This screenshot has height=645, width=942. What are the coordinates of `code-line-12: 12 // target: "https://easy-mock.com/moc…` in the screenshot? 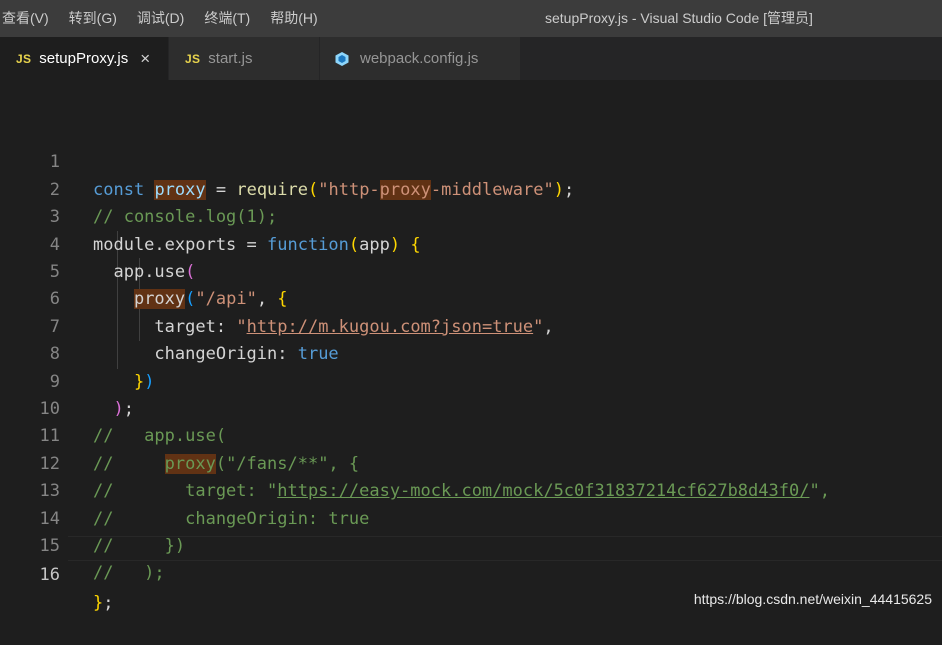 It's located at (471, 462).